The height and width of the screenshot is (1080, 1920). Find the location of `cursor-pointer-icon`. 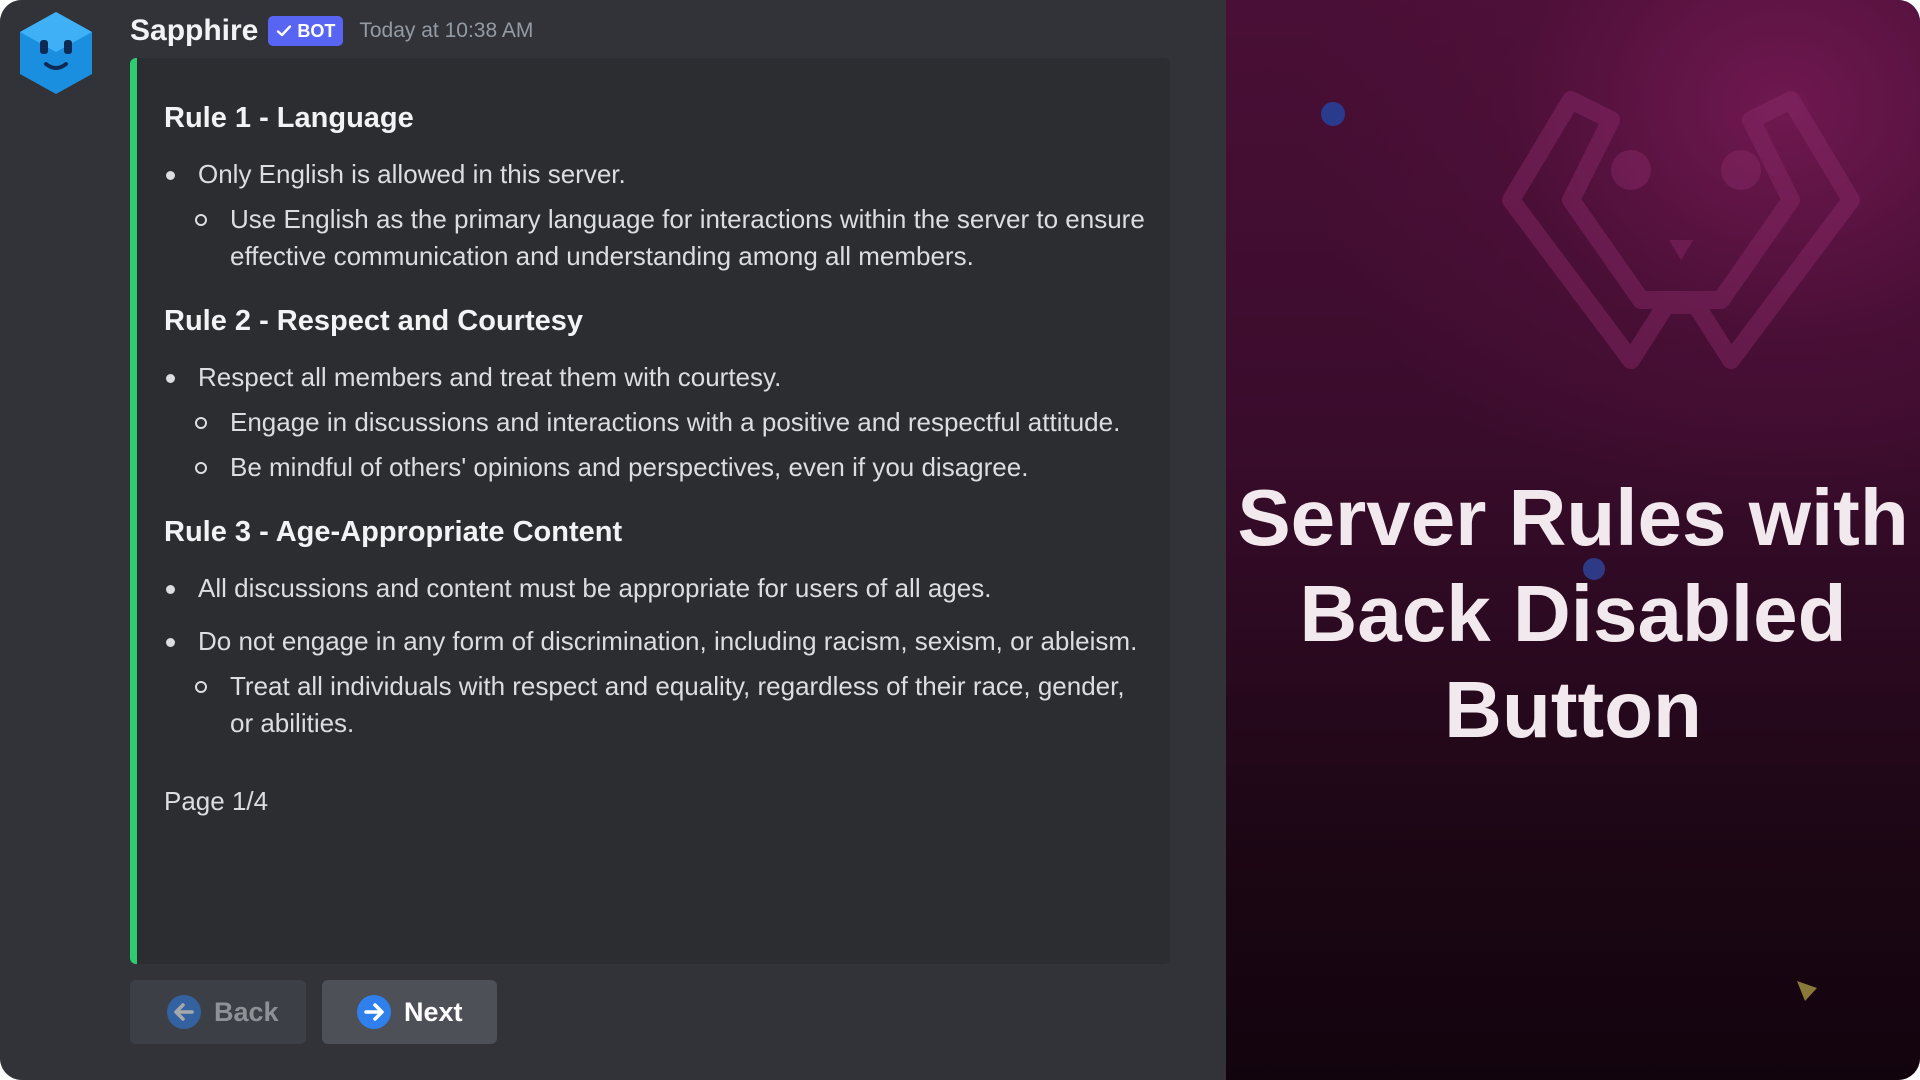

cursor-pointer-icon is located at coordinates (1807, 991).